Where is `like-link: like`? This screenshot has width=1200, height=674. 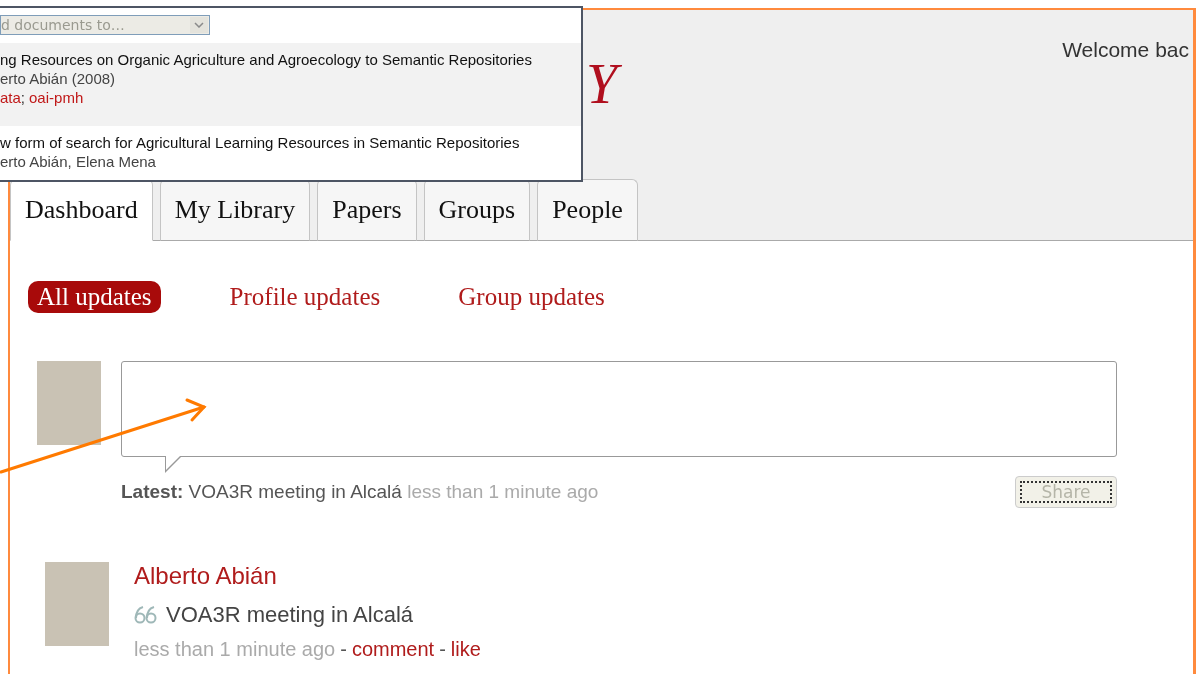 like-link: like is located at coordinates (465, 649).